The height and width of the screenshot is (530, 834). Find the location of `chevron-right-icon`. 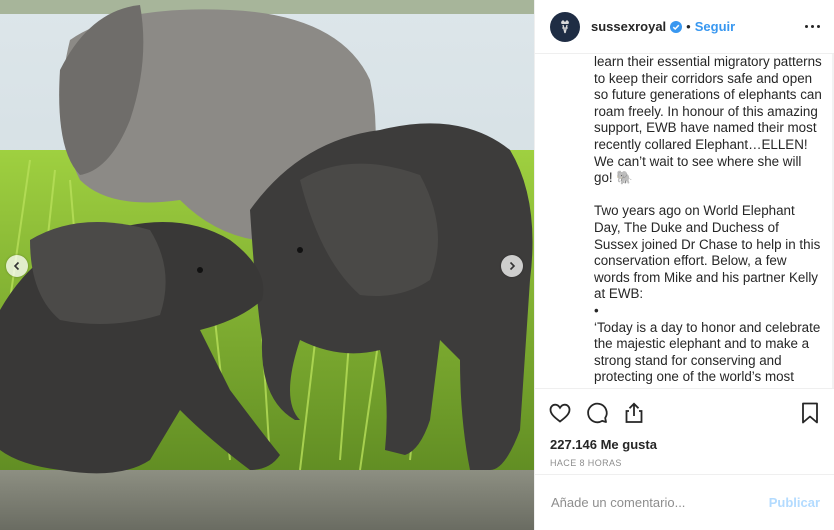

chevron-right-icon is located at coordinates (512, 266).